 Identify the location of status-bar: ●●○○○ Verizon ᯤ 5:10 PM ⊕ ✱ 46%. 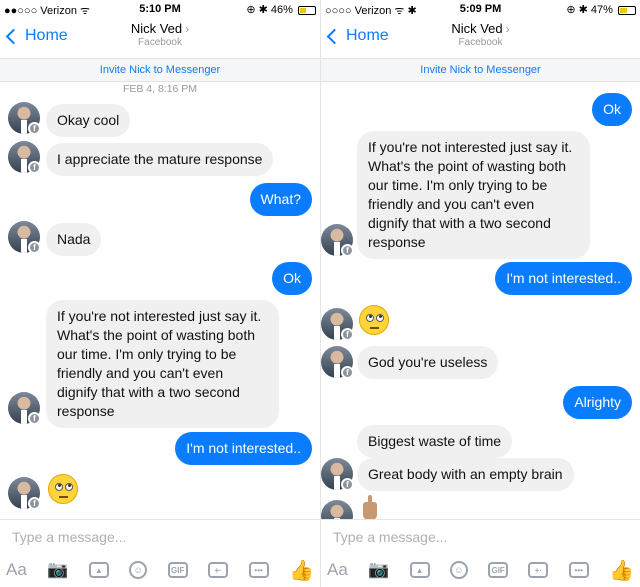
(160, 10).